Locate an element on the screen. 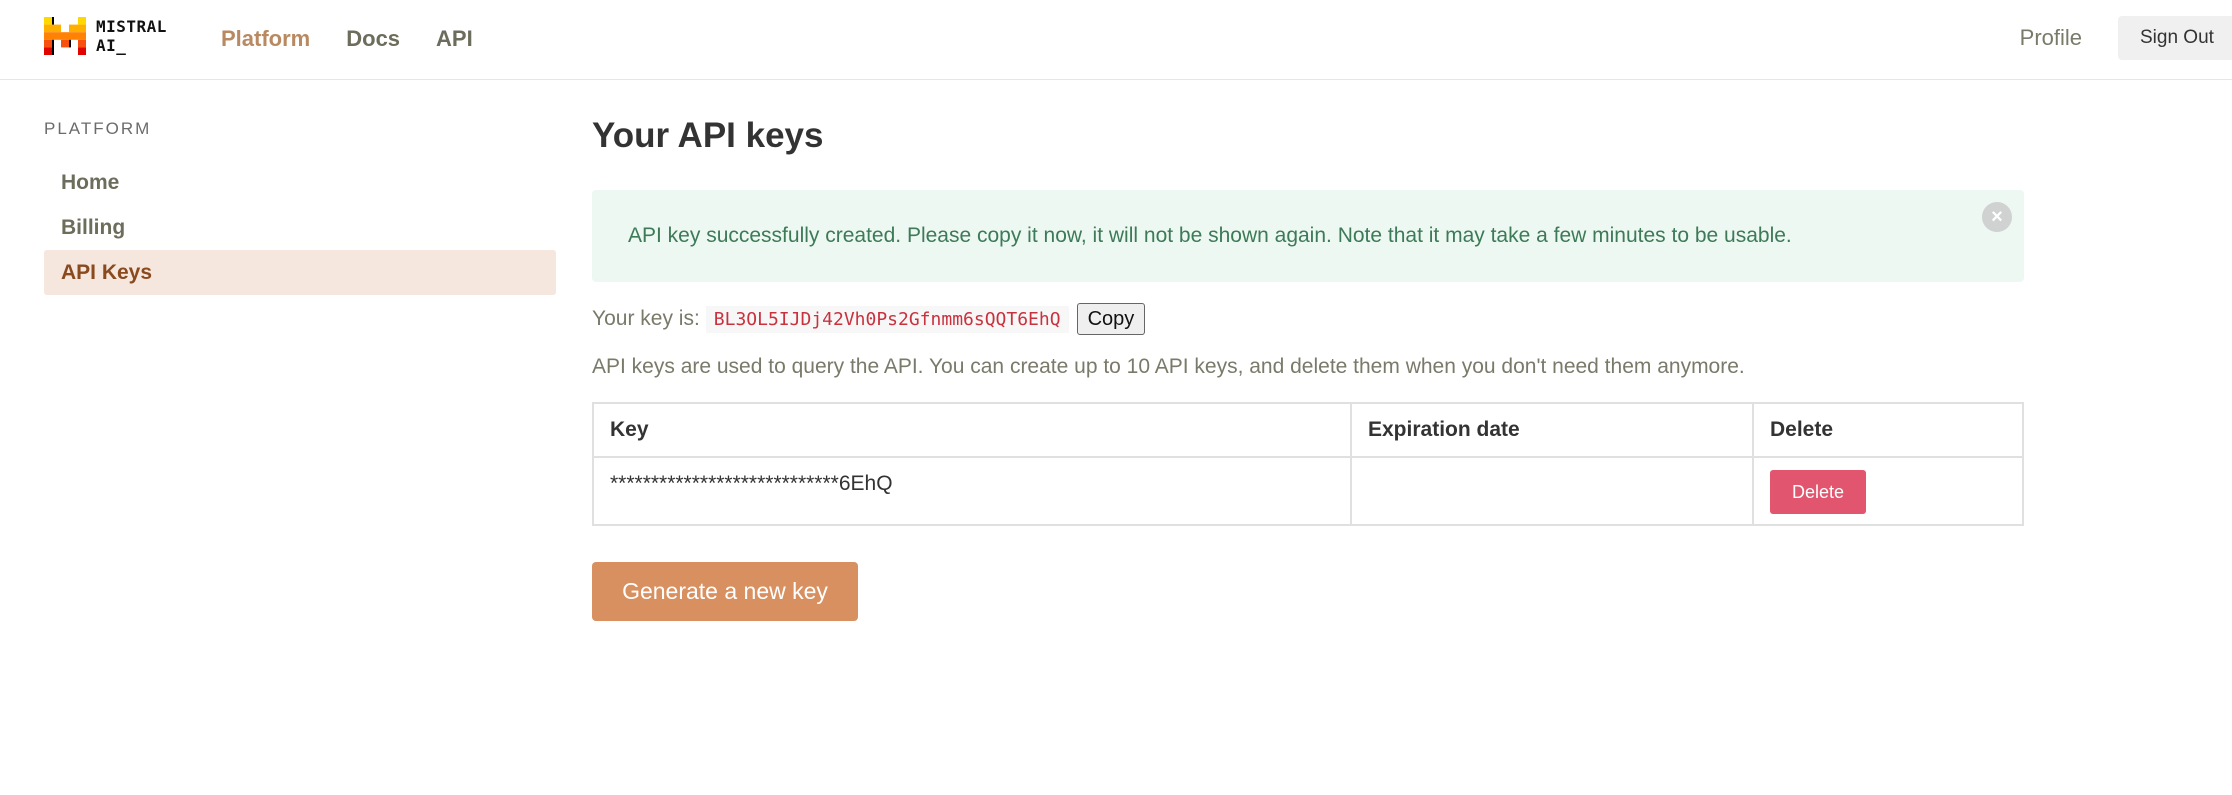 Image resolution: width=2232 pixels, height=795 pixels. mistral-logo: MISTRAL AI_ is located at coordinates (105, 36).